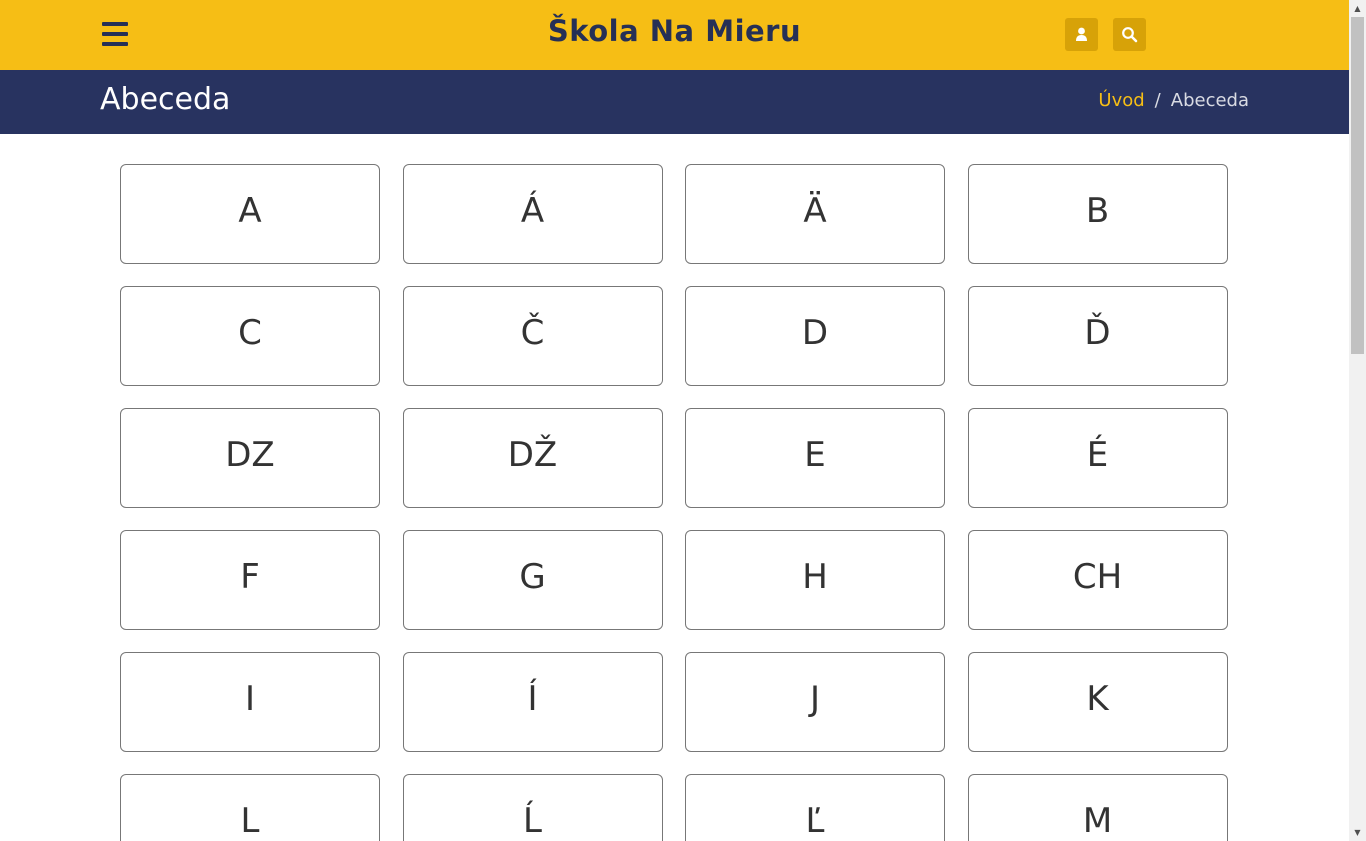  I want to click on letter-tile: Ľ, so click(815, 807).